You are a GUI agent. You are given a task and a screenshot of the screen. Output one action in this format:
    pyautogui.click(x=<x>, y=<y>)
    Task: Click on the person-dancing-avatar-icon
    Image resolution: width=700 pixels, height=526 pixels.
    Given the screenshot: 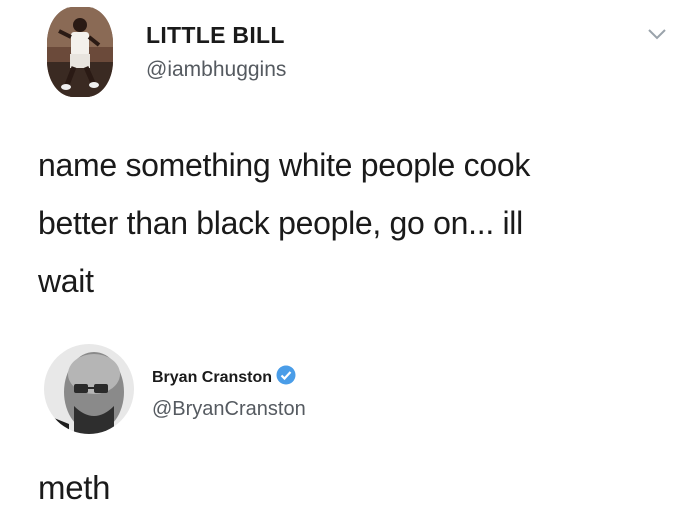 What is the action you would take?
    pyautogui.click(x=80, y=52)
    